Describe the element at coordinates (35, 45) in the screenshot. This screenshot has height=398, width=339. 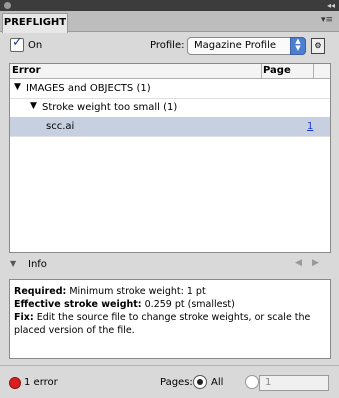
I see `on-label: On` at that location.